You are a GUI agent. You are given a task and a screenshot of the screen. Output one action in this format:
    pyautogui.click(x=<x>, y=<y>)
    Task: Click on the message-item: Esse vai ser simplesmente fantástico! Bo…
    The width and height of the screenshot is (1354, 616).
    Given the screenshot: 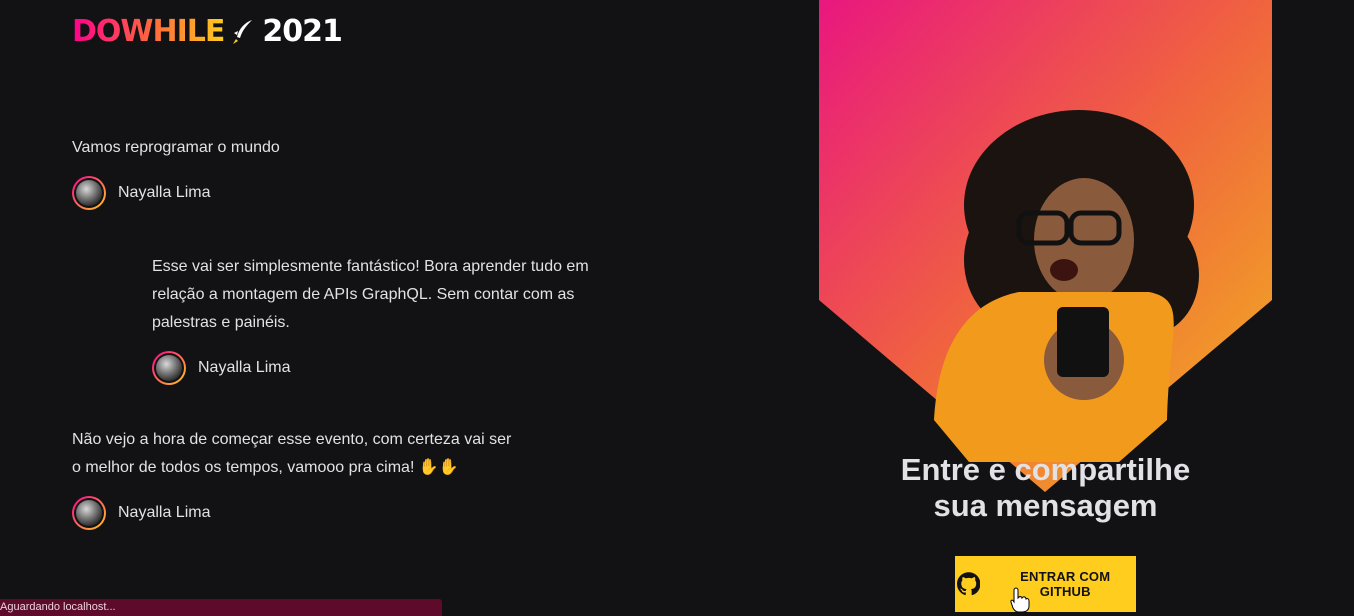 What is the action you would take?
    pyautogui.click(x=370, y=319)
    